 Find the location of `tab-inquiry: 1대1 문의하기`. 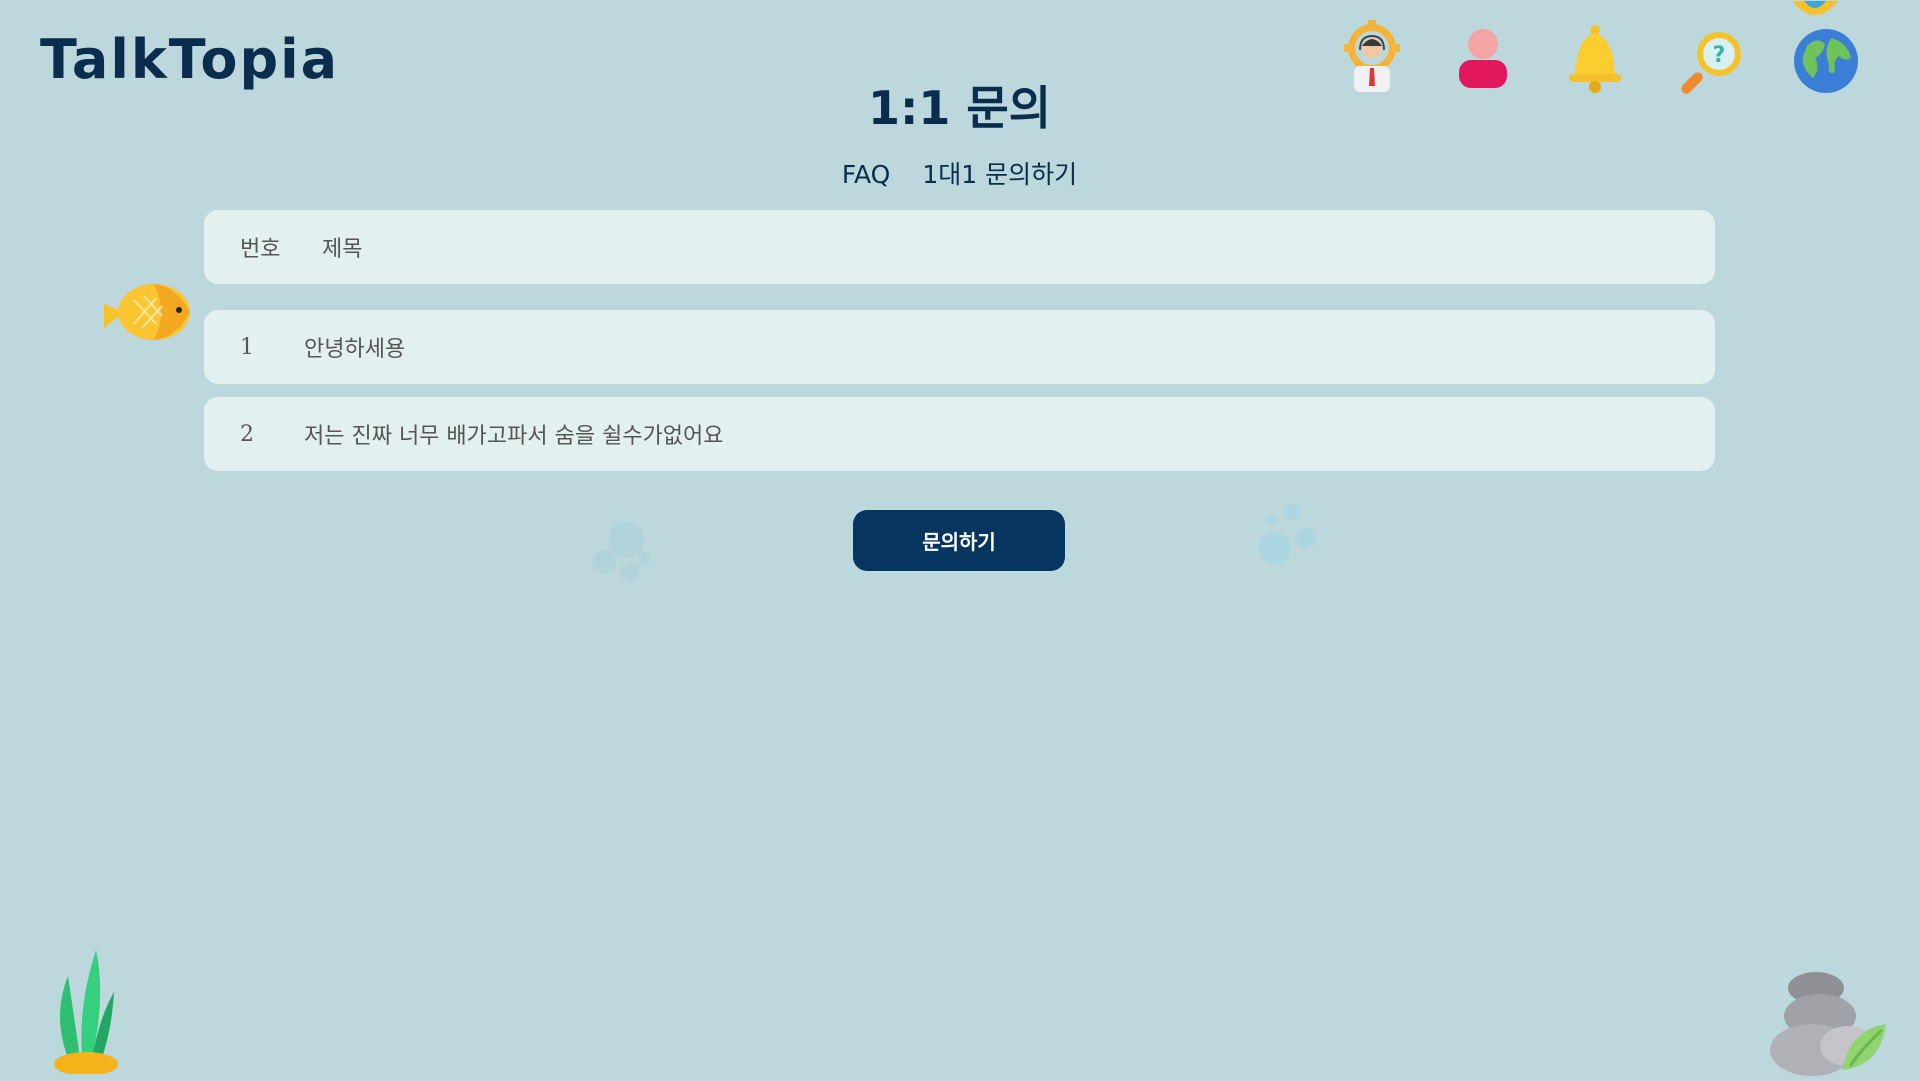

tab-inquiry: 1대1 문의하기 is located at coordinates (999, 174).